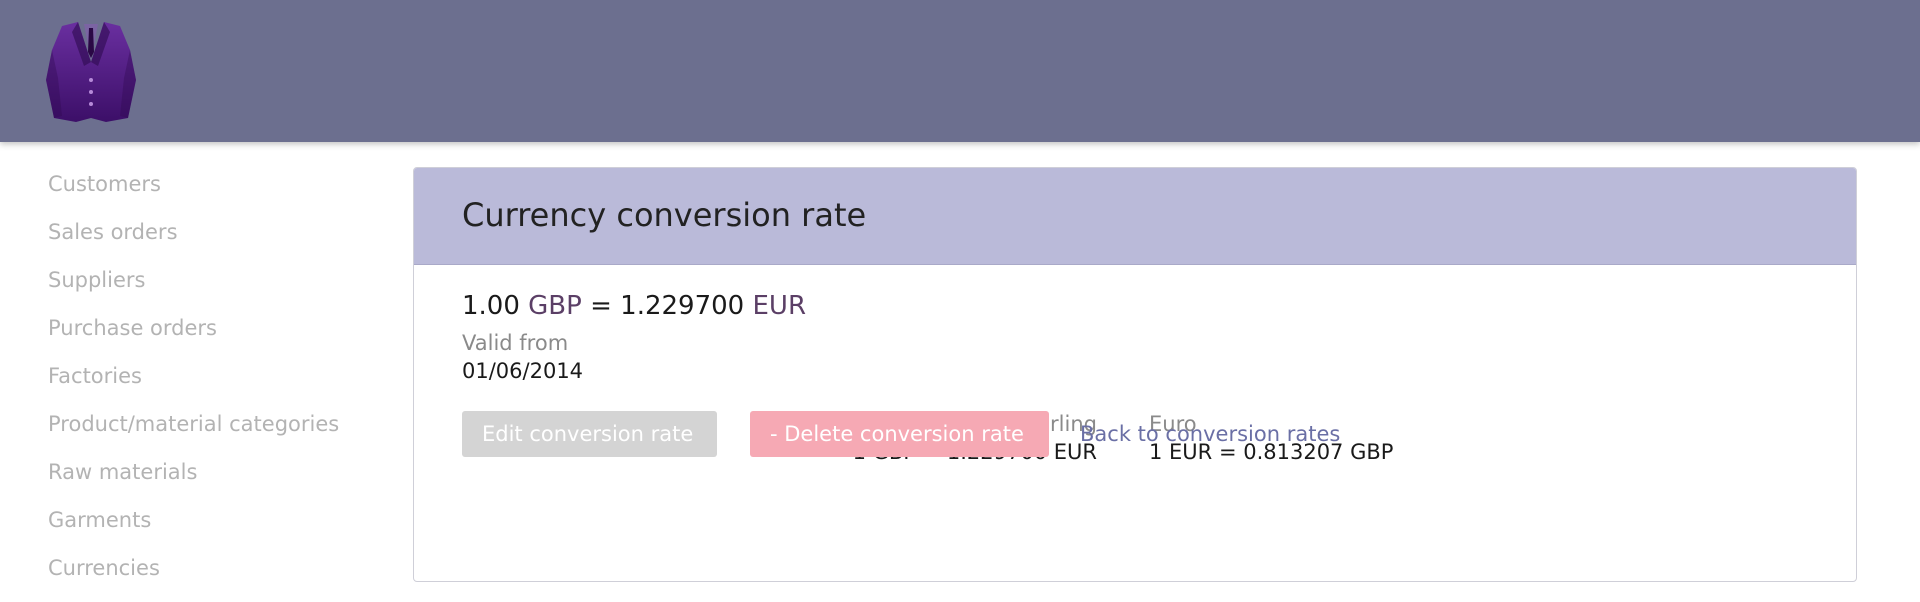  Describe the element at coordinates (213, 434) in the screenshot. I see `sidebar-item-product-material-categories: Product/material categories` at that location.